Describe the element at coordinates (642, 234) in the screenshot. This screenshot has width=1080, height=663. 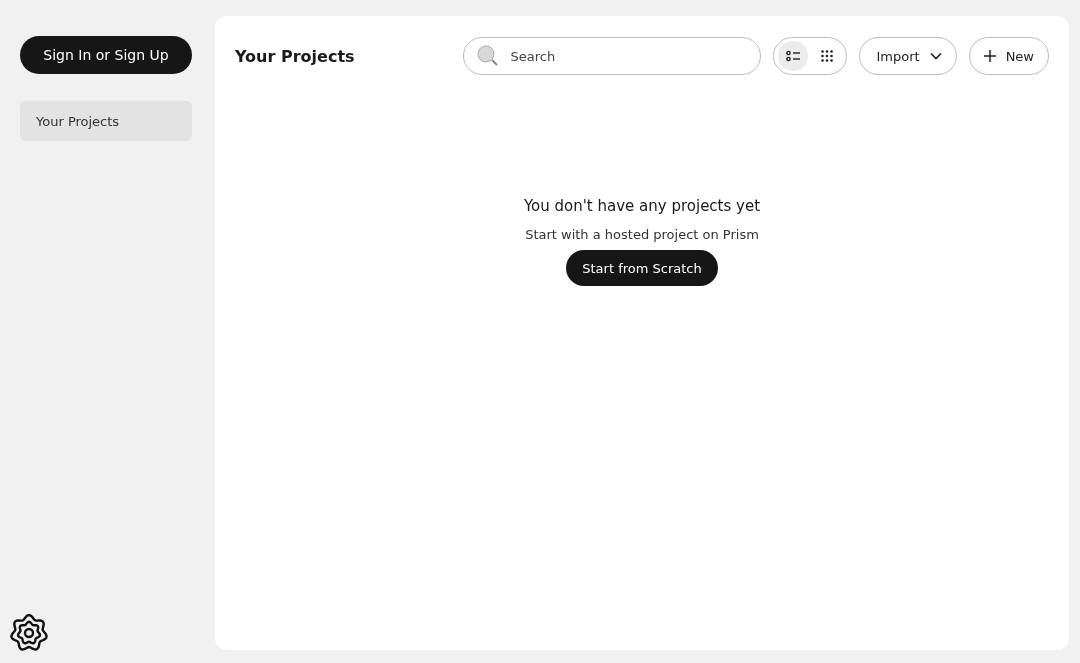
I see `empty-text: Start with a hosted project on Prism` at that location.